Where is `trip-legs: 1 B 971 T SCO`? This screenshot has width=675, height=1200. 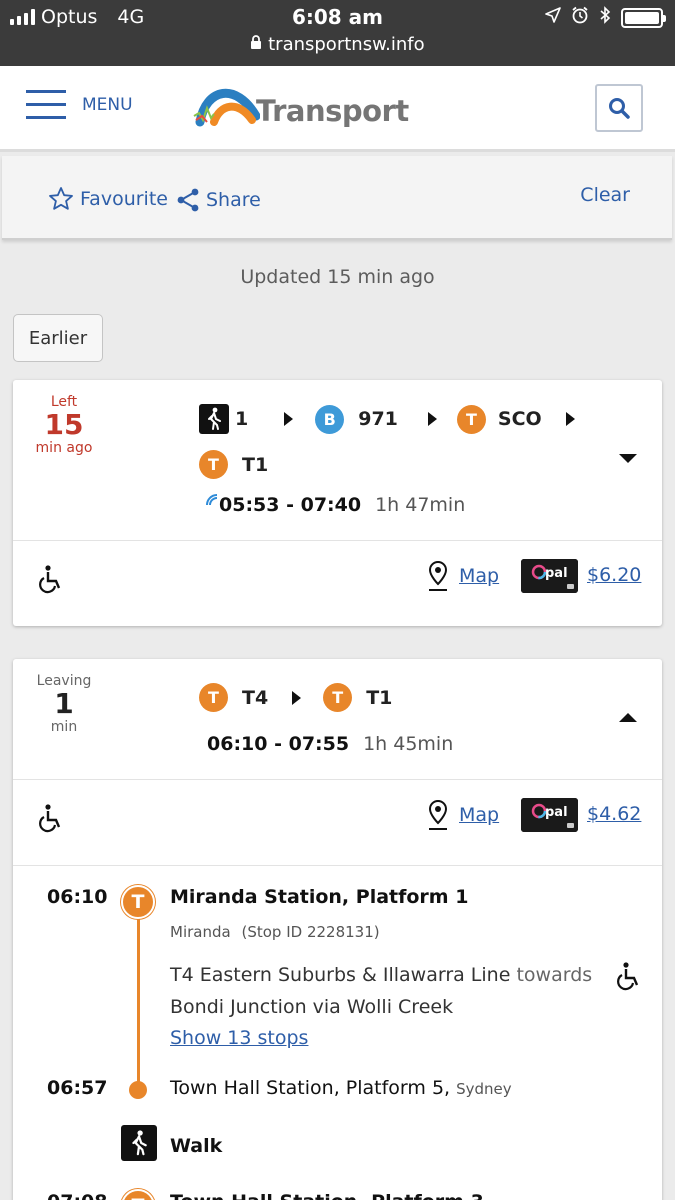 trip-legs: 1 B 971 T SCO is located at coordinates (387, 419).